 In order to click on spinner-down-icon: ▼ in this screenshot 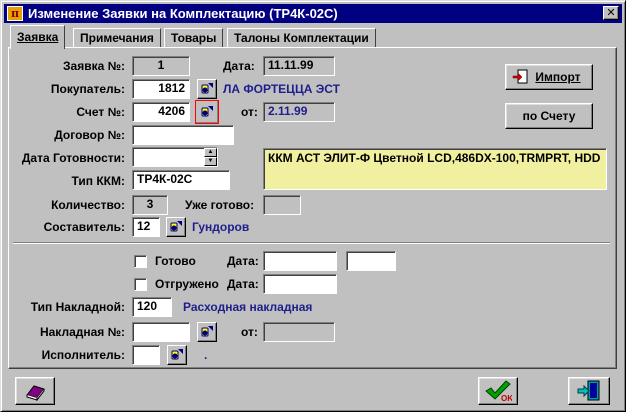, I will do `click(210, 161)`.